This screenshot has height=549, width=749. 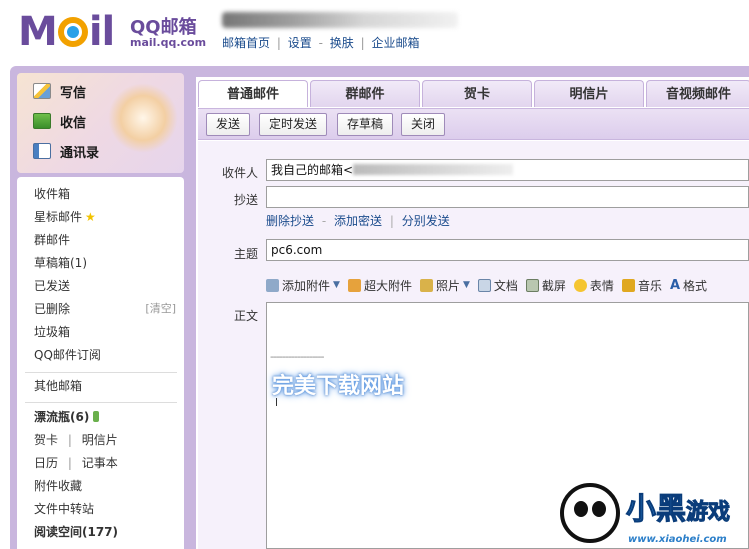 What do you see at coordinates (473, 124) in the screenshot?
I see `compose-toolbar: 发送 定时发送 存草稿 关闭` at bounding box center [473, 124].